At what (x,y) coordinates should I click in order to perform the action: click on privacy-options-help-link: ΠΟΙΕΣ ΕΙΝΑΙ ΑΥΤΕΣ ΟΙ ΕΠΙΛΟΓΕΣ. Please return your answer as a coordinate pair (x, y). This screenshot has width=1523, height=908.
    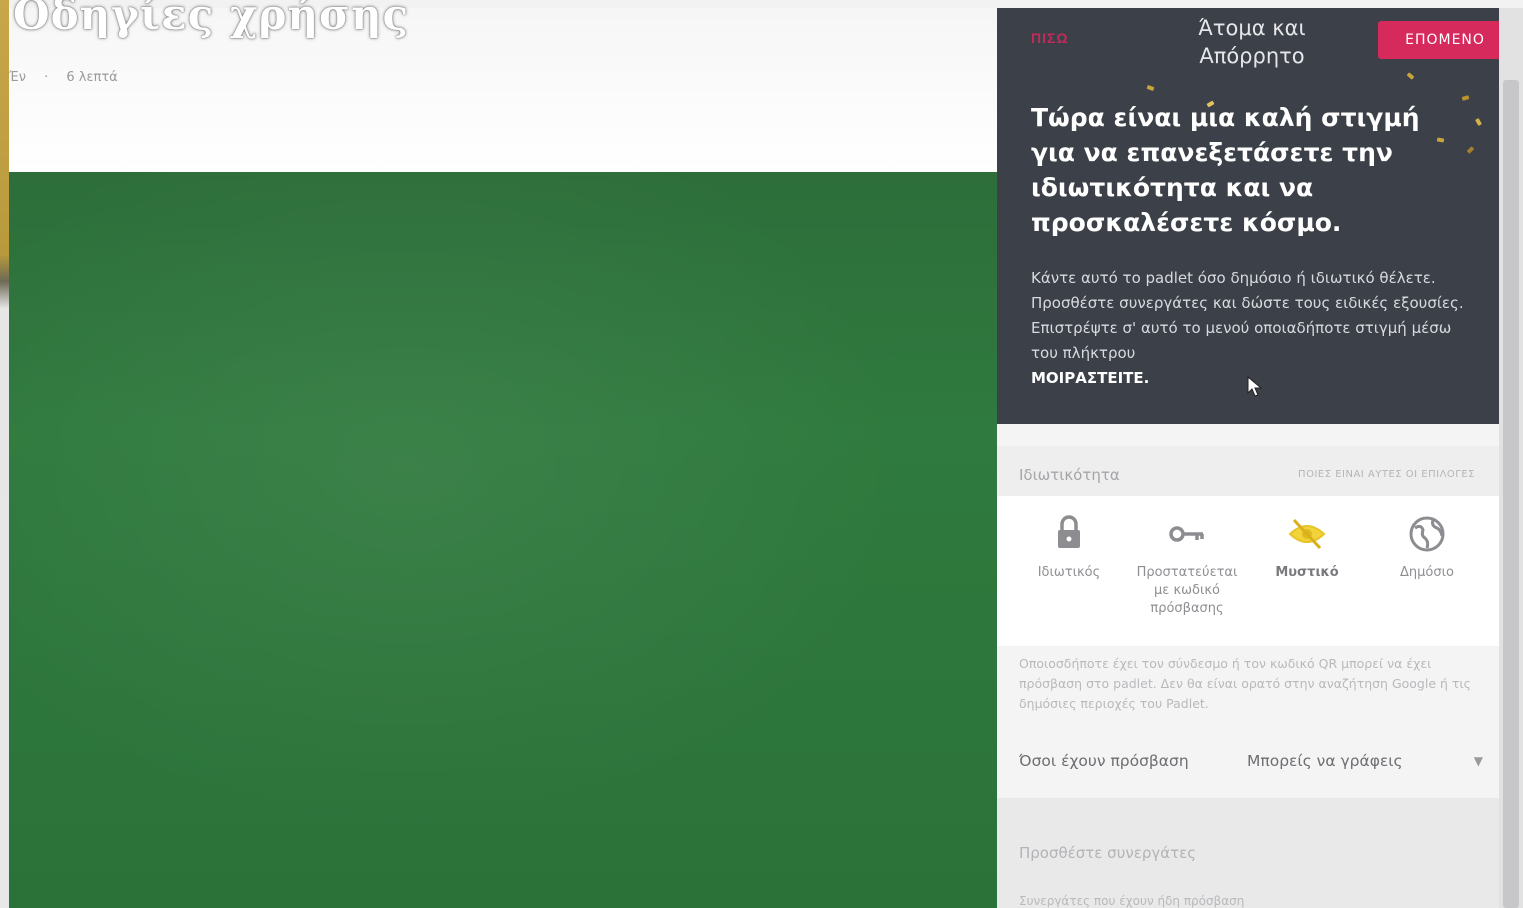
    Looking at the image, I should click on (1386, 474).